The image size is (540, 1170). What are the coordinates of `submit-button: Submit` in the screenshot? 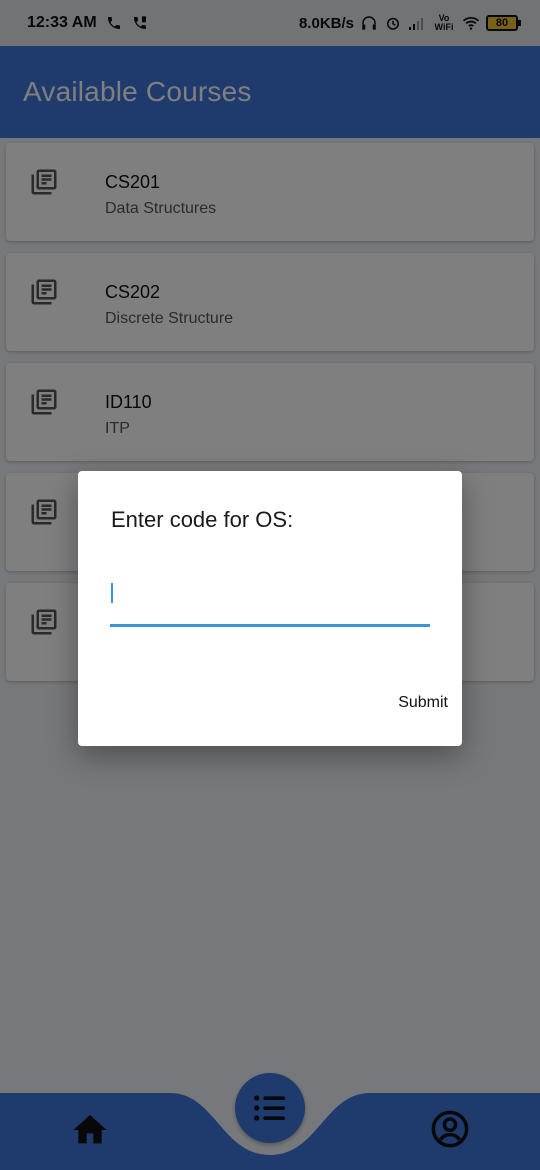 It's located at (408, 703).